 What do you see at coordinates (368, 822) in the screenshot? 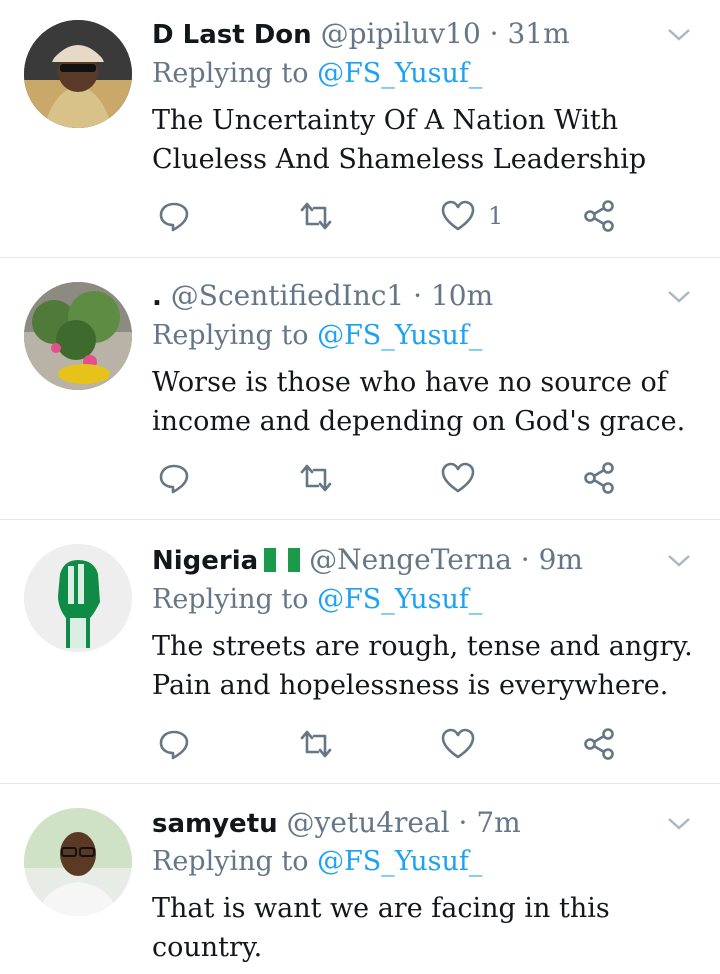
I see `user-handle: @yetu4real` at bounding box center [368, 822].